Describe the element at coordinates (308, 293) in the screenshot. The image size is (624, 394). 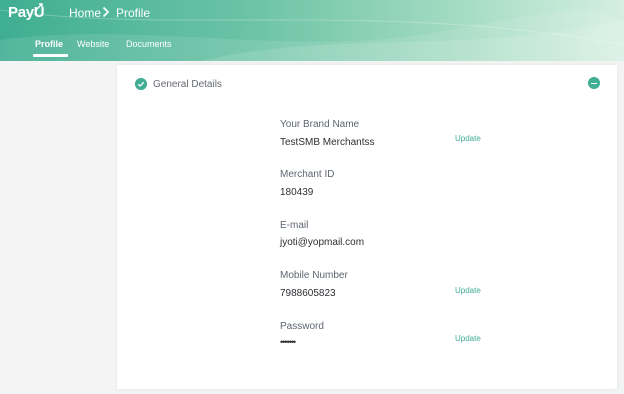
I see `mobile-number-value: 7988605823` at that location.